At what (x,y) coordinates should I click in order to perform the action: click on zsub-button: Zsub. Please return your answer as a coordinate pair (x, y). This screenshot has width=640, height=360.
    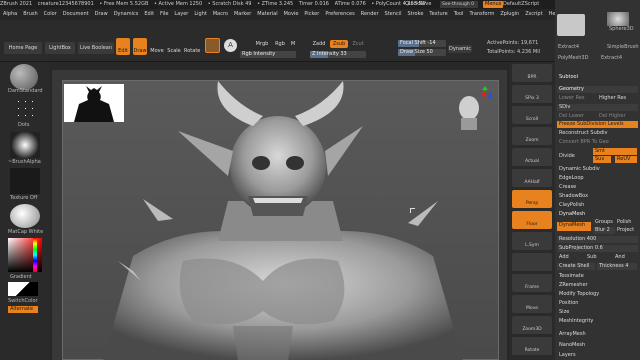
    Looking at the image, I should click on (339, 44).